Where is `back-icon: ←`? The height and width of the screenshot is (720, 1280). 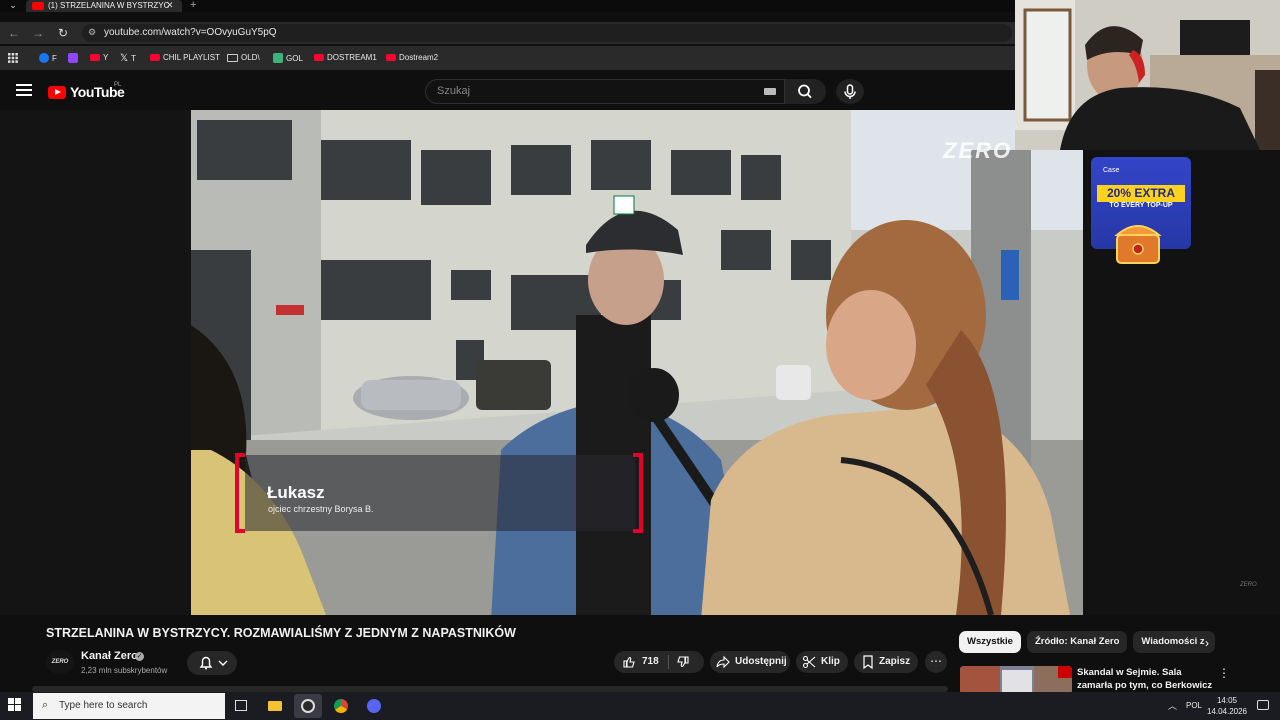 back-icon: ← is located at coordinates (14, 33).